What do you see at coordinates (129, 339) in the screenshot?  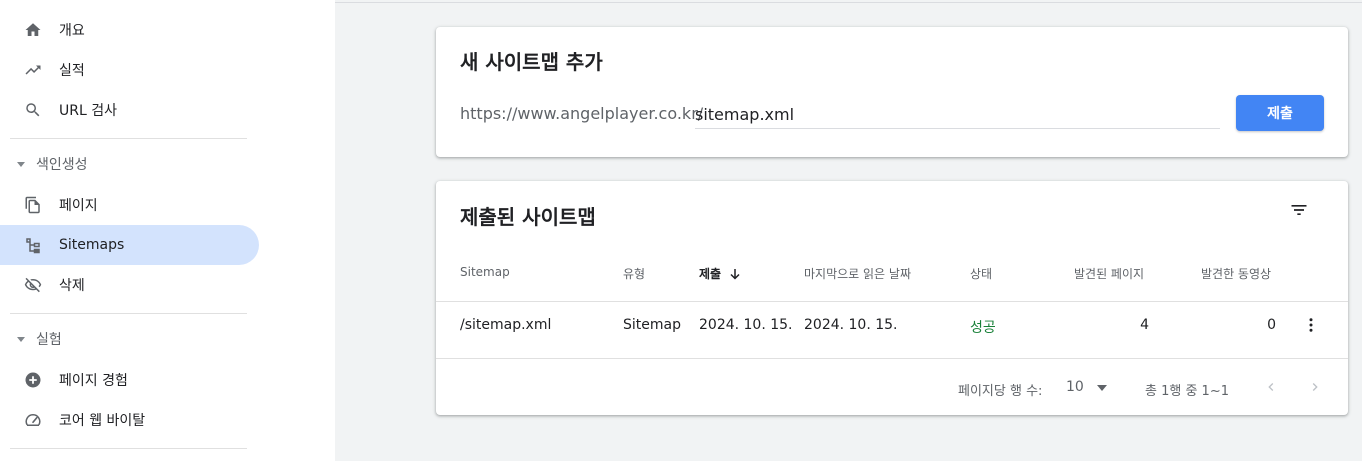 I see `section-experience-toggle: 실험` at bounding box center [129, 339].